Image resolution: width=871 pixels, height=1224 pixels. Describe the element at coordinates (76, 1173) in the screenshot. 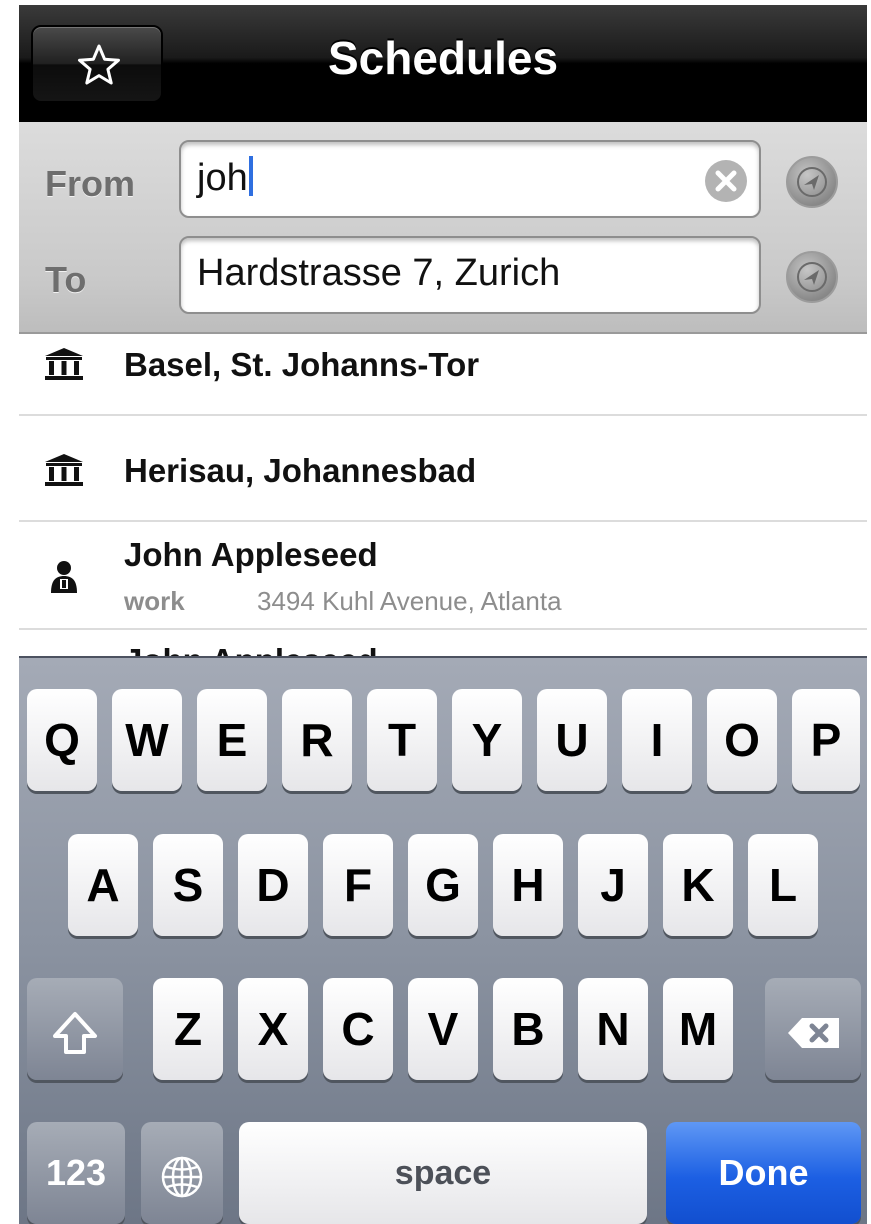

I see `numbers-key: 123` at that location.